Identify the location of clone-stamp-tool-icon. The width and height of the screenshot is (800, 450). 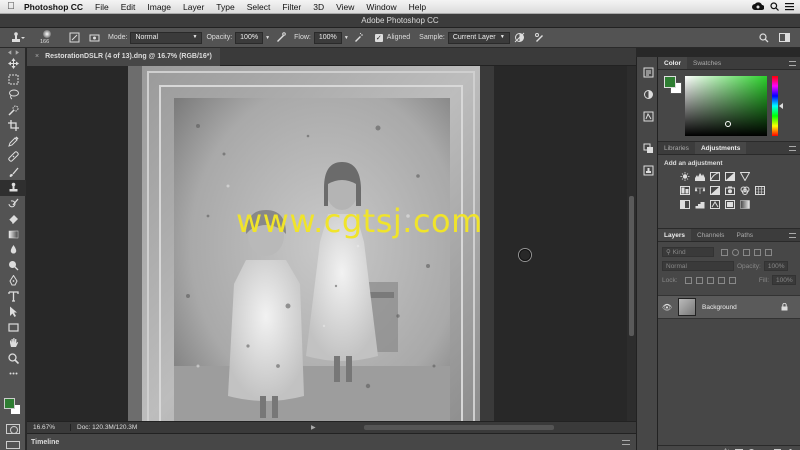
(13, 188).